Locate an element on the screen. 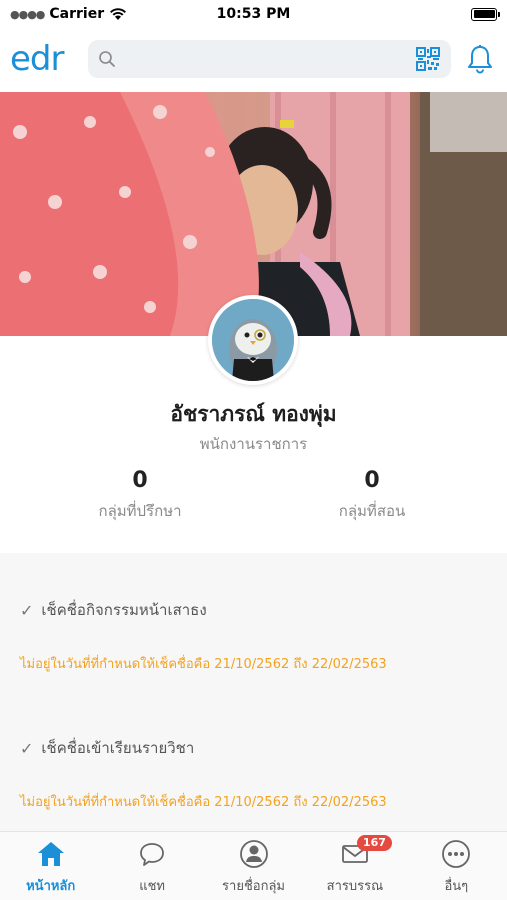 This screenshot has height=900, width=507. stat-teaching-groups: 0 กลุ่มที่สอน is located at coordinates (372, 495).